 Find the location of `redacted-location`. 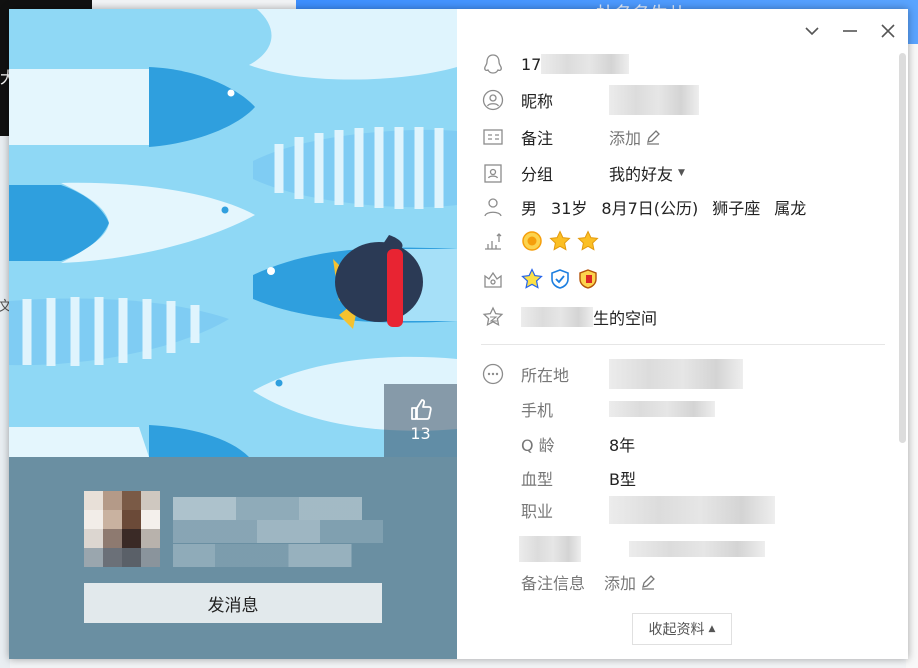

redacted-location is located at coordinates (676, 374).